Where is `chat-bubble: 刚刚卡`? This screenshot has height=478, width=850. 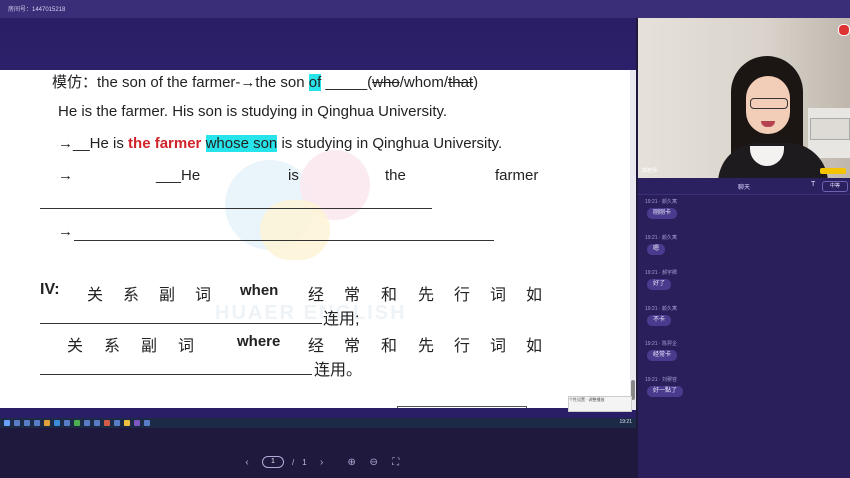
chat-bubble: 刚刚卡 is located at coordinates (662, 213).